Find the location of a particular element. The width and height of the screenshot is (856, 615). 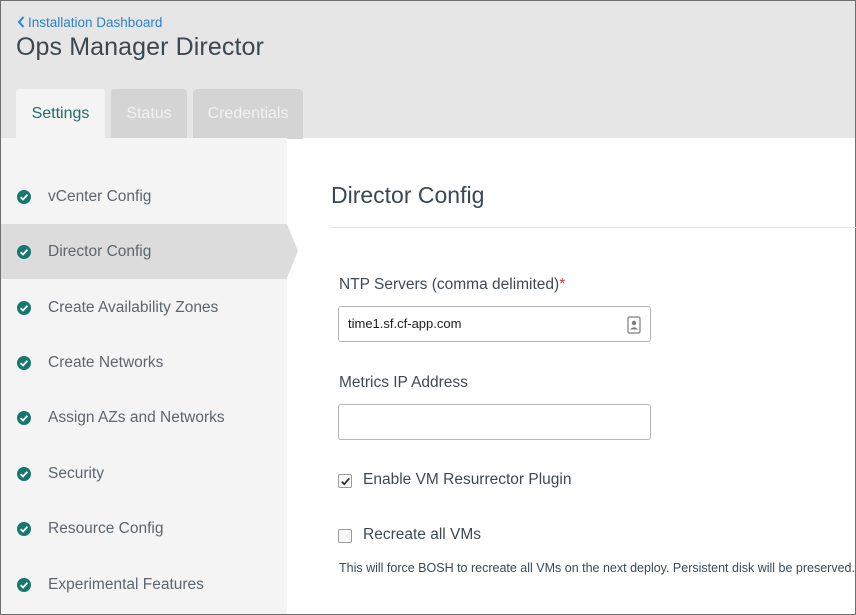

sidebar-item-create-availability-zones: Create Availability Zones is located at coordinates (144, 307).